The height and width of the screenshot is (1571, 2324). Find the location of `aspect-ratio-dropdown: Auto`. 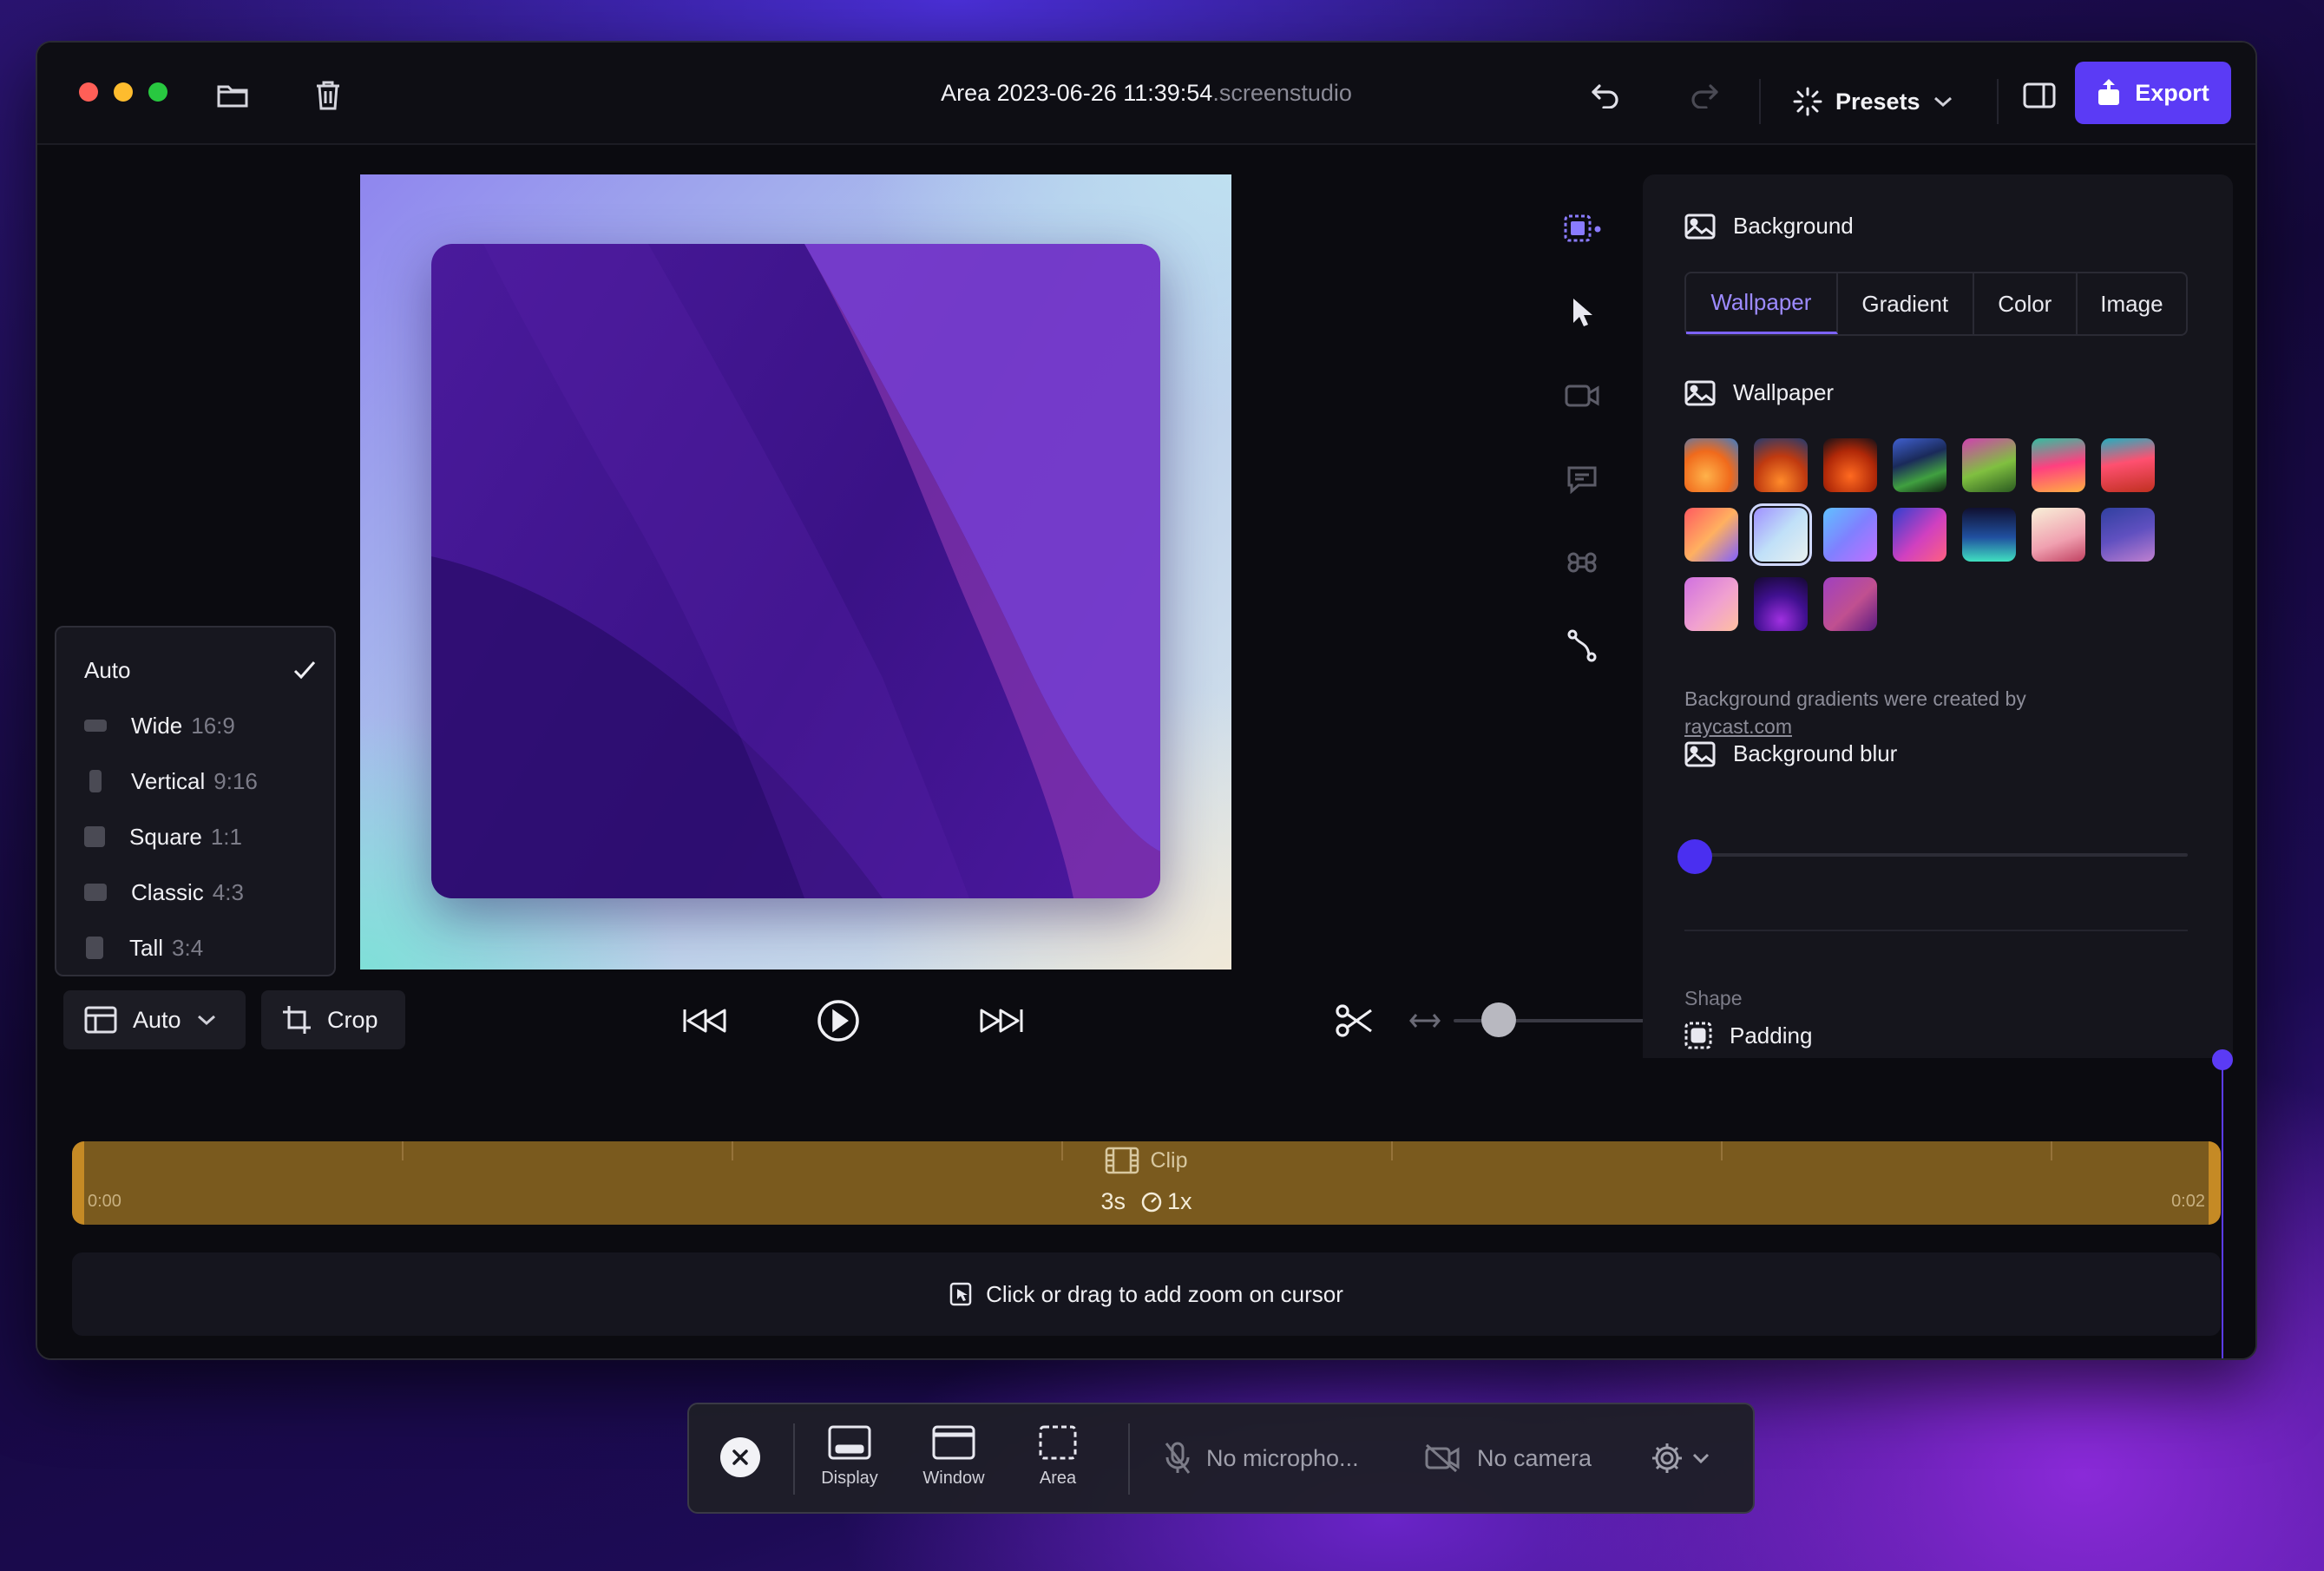

aspect-ratio-dropdown: Auto is located at coordinates (154, 1020).